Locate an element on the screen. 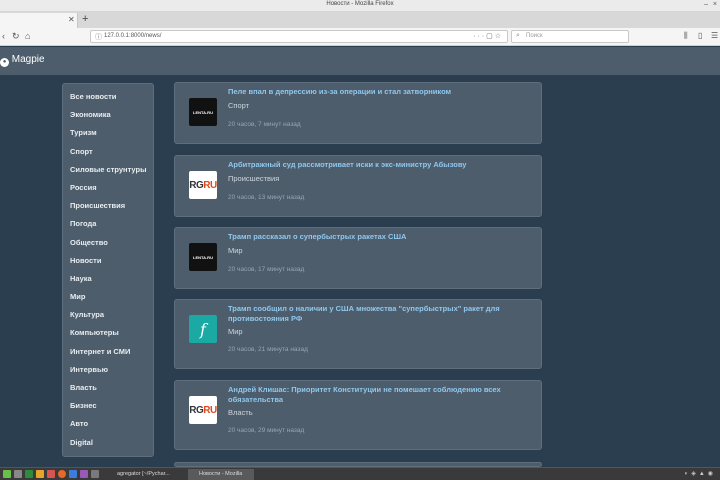 Image resolution: width=720 pixels, height=480 pixels. sidebar-item-science: Наука is located at coordinates (108, 279).